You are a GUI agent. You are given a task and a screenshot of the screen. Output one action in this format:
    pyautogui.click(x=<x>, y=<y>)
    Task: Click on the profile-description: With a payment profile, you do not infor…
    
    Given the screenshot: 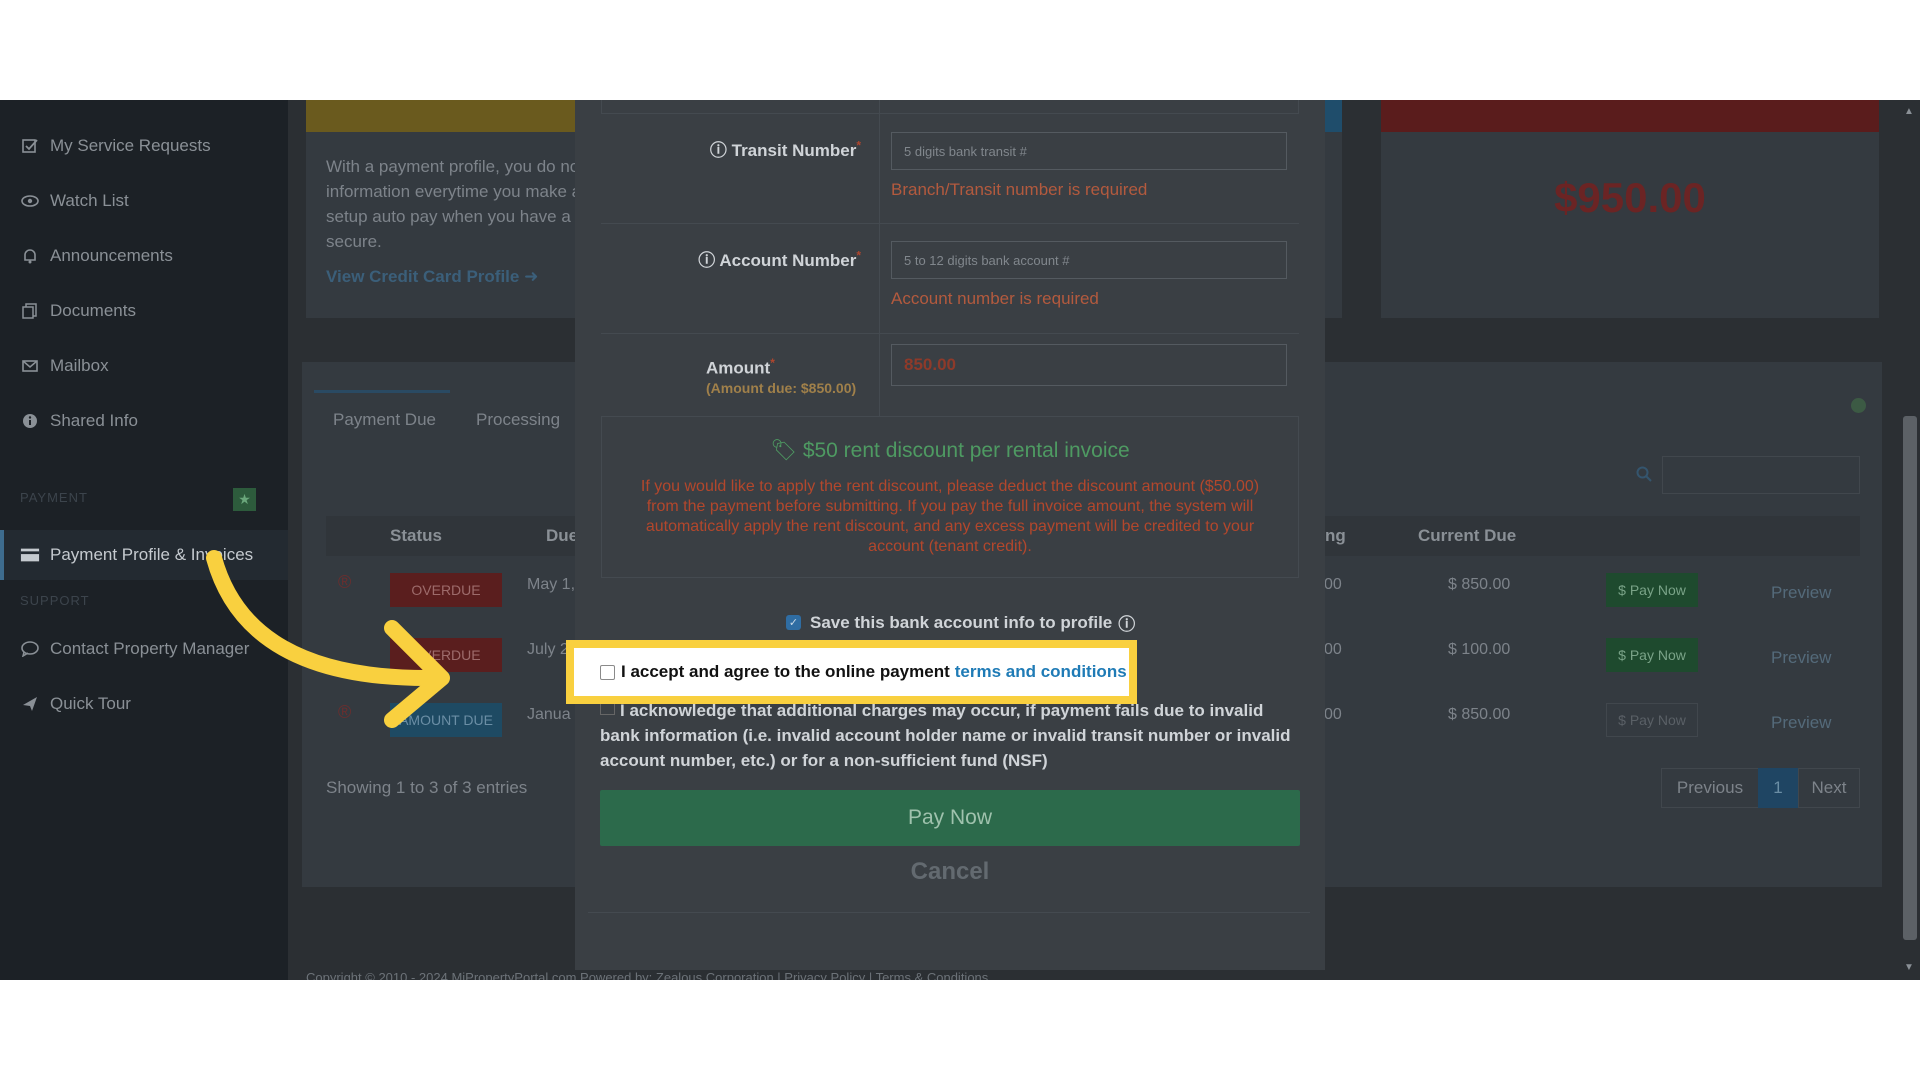 What is the action you would take?
    pyautogui.click(x=460, y=204)
    